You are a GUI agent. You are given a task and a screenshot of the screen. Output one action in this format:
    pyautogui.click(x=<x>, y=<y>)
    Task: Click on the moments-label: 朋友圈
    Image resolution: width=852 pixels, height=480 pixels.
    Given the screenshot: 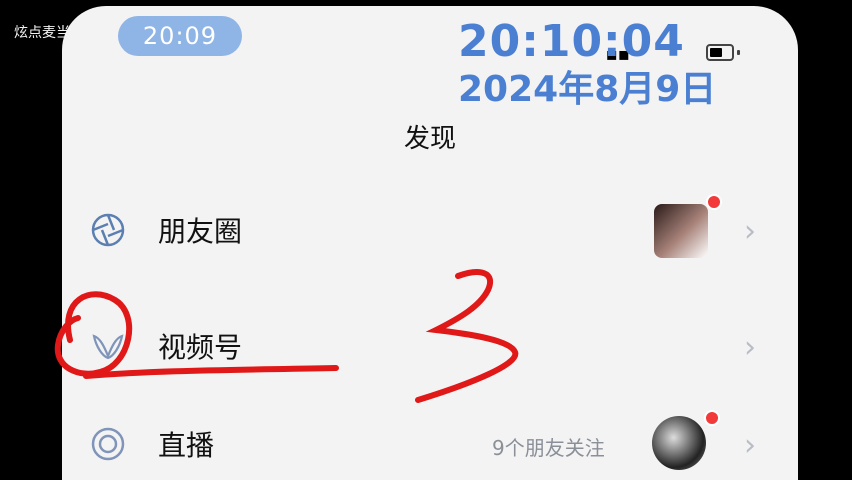 What is the action you would take?
    pyautogui.click(x=200, y=231)
    